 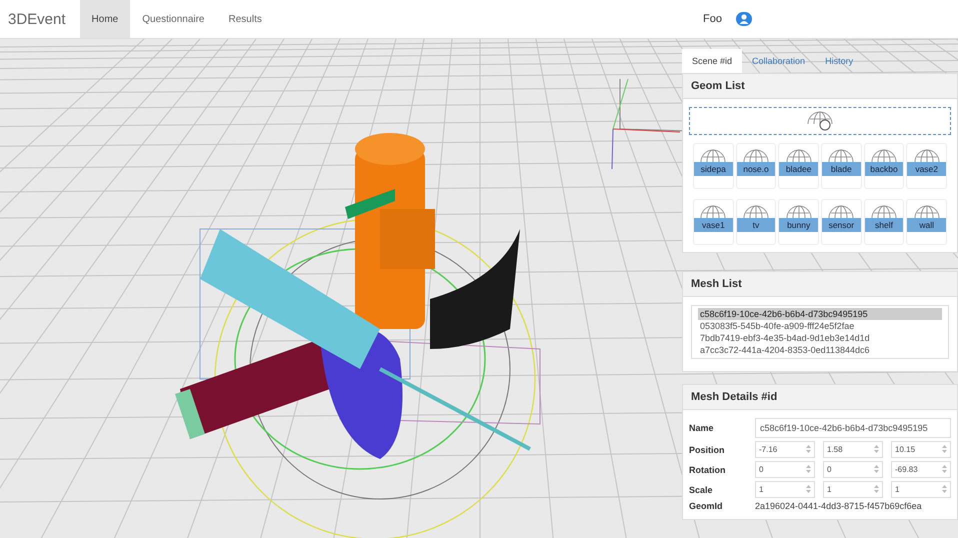 I want to click on field-label: Position, so click(x=707, y=449).